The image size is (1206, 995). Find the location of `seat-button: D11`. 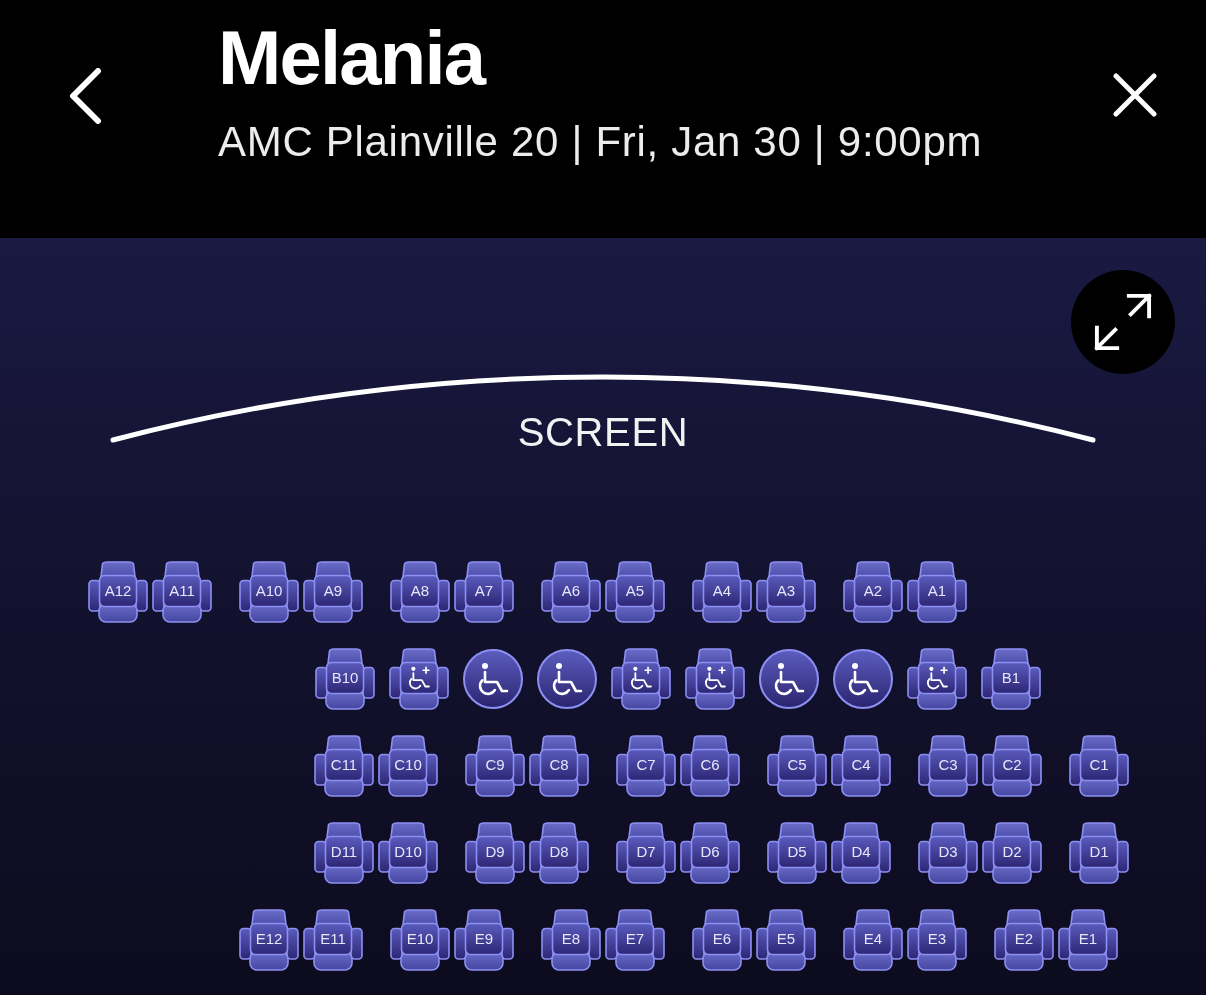

seat-button: D11 is located at coordinates (344, 853).